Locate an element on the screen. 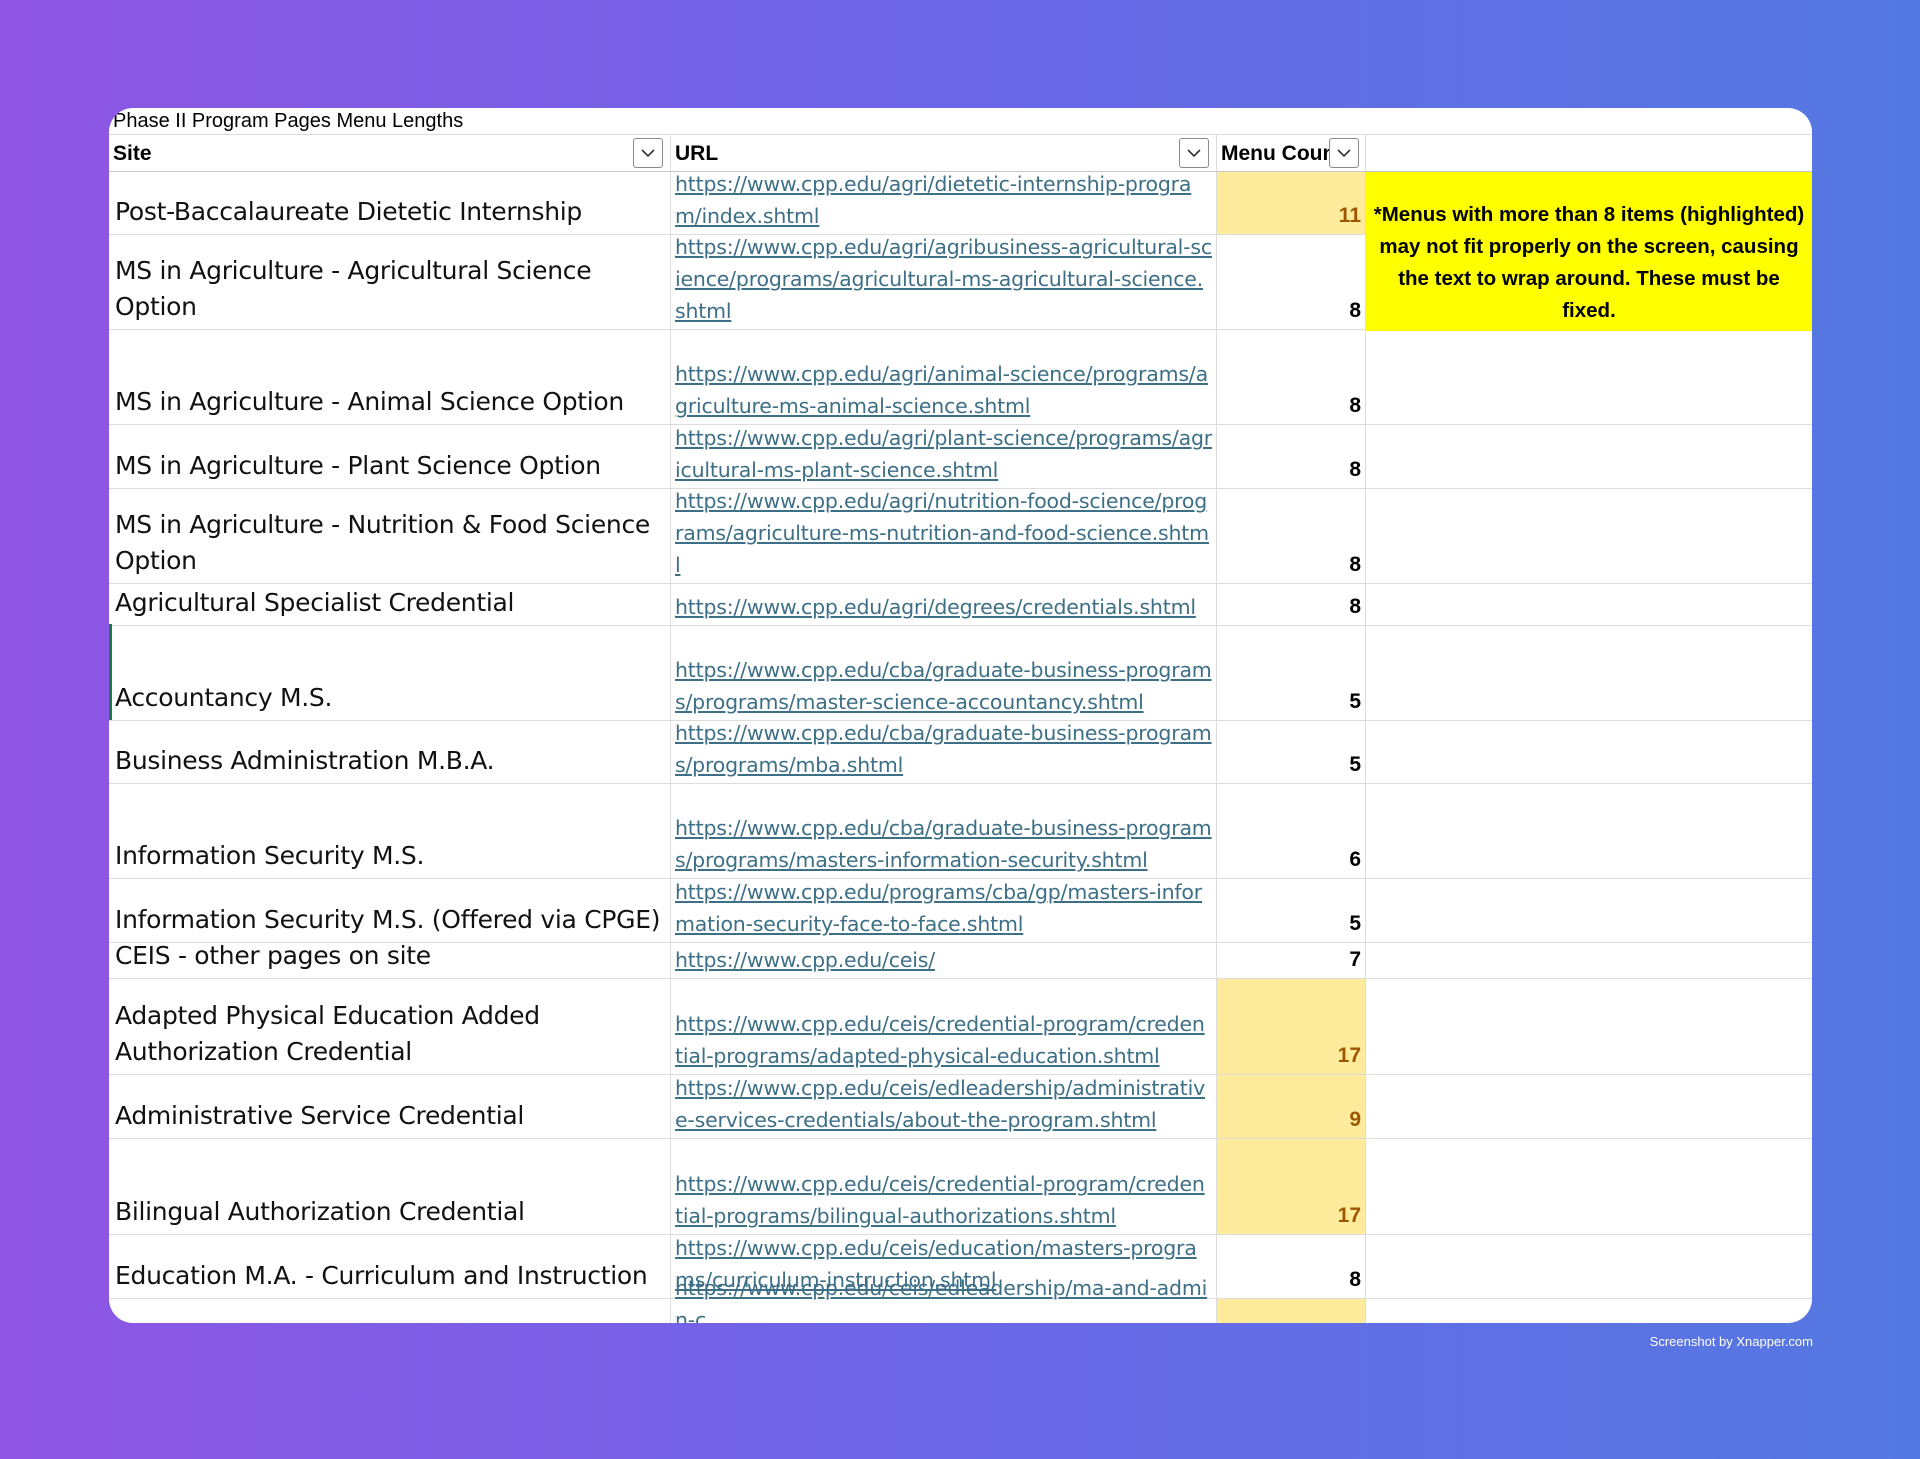 The height and width of the screenshot is (1459, 1920). site-cell: CEIS - other pages on site is located at coordinates (390, 959).